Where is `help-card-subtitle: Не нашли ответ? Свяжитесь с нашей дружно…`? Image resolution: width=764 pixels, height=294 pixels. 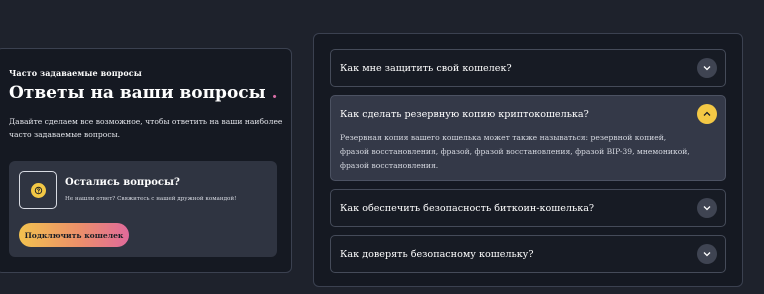 help-card-subtitle: Не нашли ответ? Свяжитесь с нашей дружно… is located at coordinates (151, 199).